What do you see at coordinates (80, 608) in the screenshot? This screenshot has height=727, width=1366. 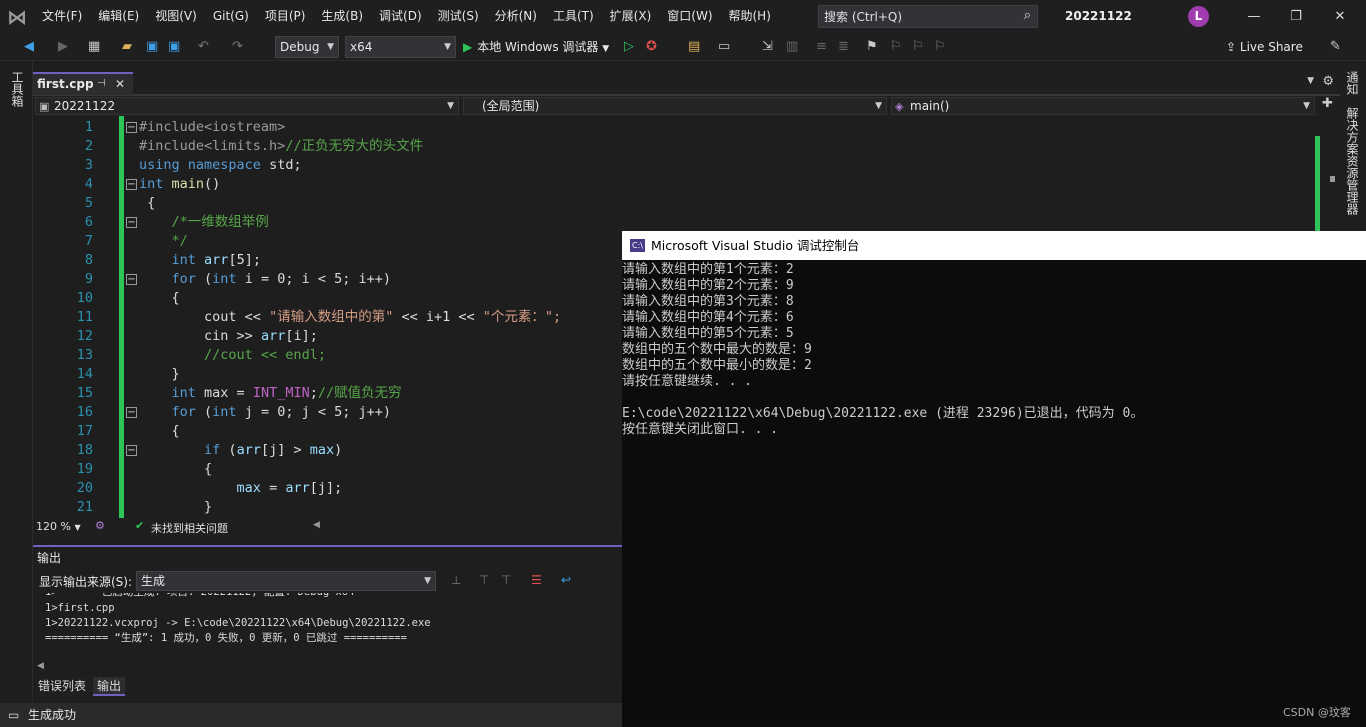 I see `output-line: 1>first.cpp` at bounding box center [80, 608].